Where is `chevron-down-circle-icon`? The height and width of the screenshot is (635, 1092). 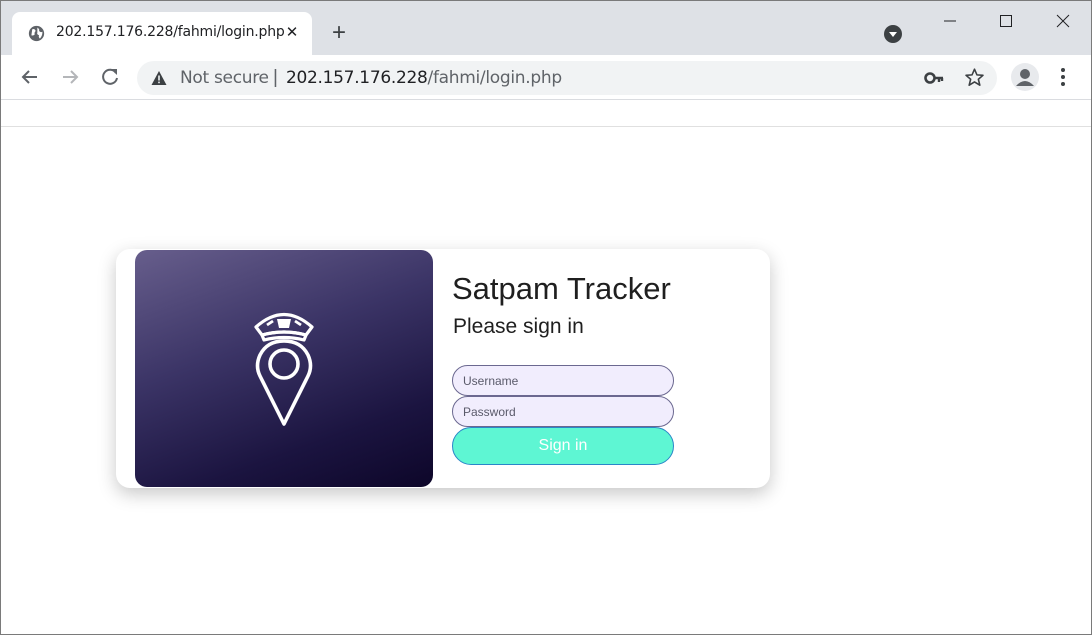
chevron-down-circle-icon is located at coordinates (893, 34).